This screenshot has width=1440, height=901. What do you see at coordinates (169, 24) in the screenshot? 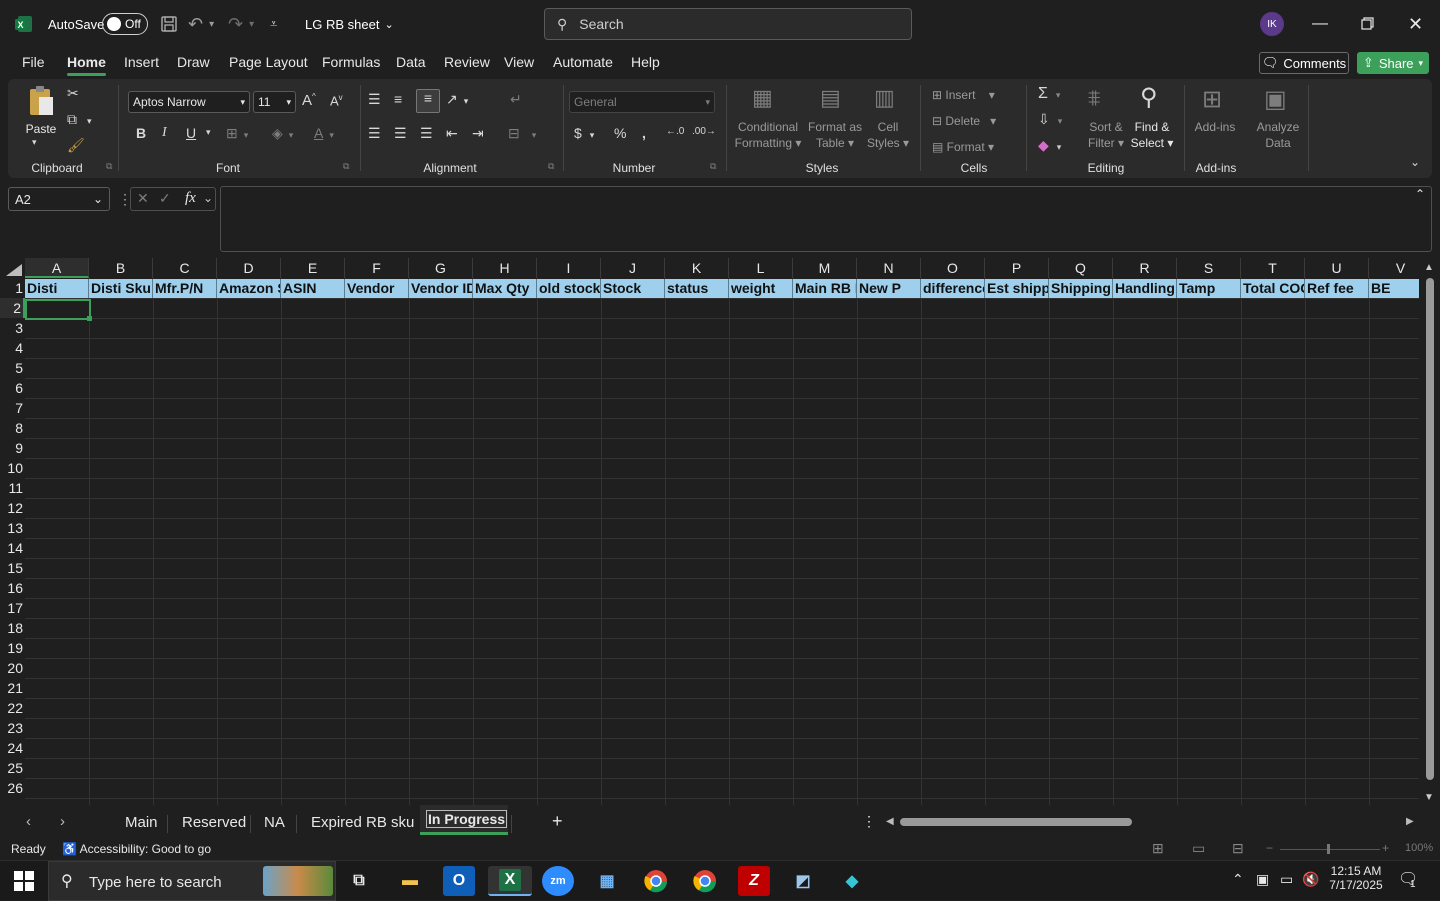
I see `save-icon` at bounding box center [169, 24].